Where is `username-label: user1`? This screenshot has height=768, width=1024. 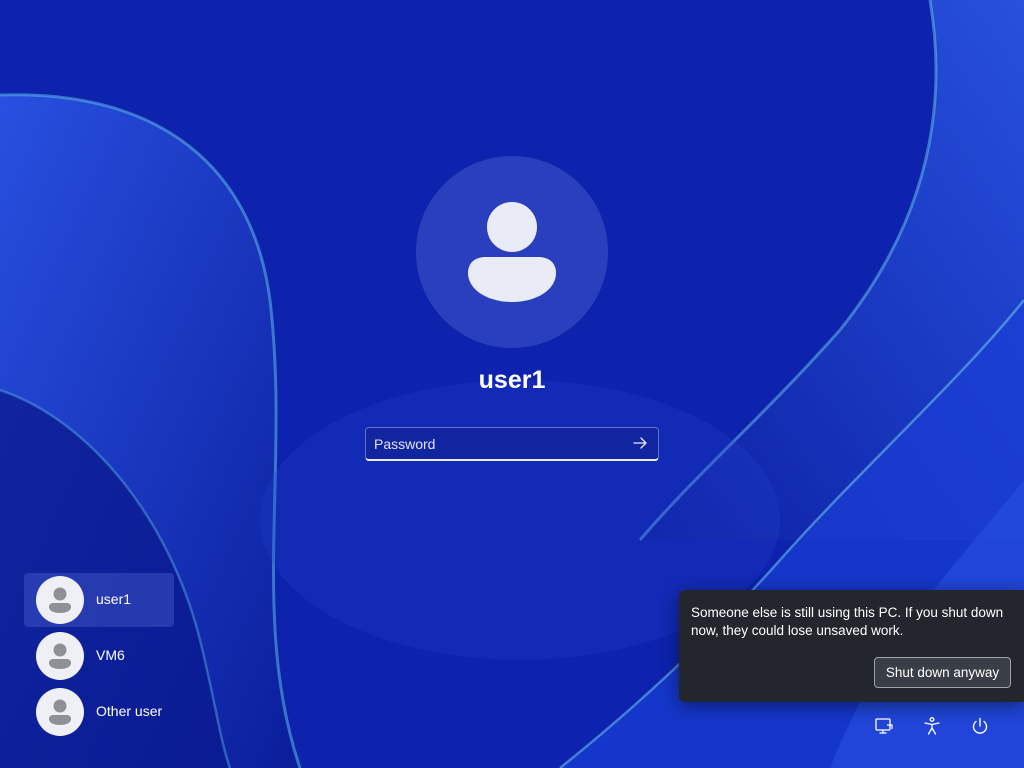
username-label: user1 is located at coordinates (512, 380).